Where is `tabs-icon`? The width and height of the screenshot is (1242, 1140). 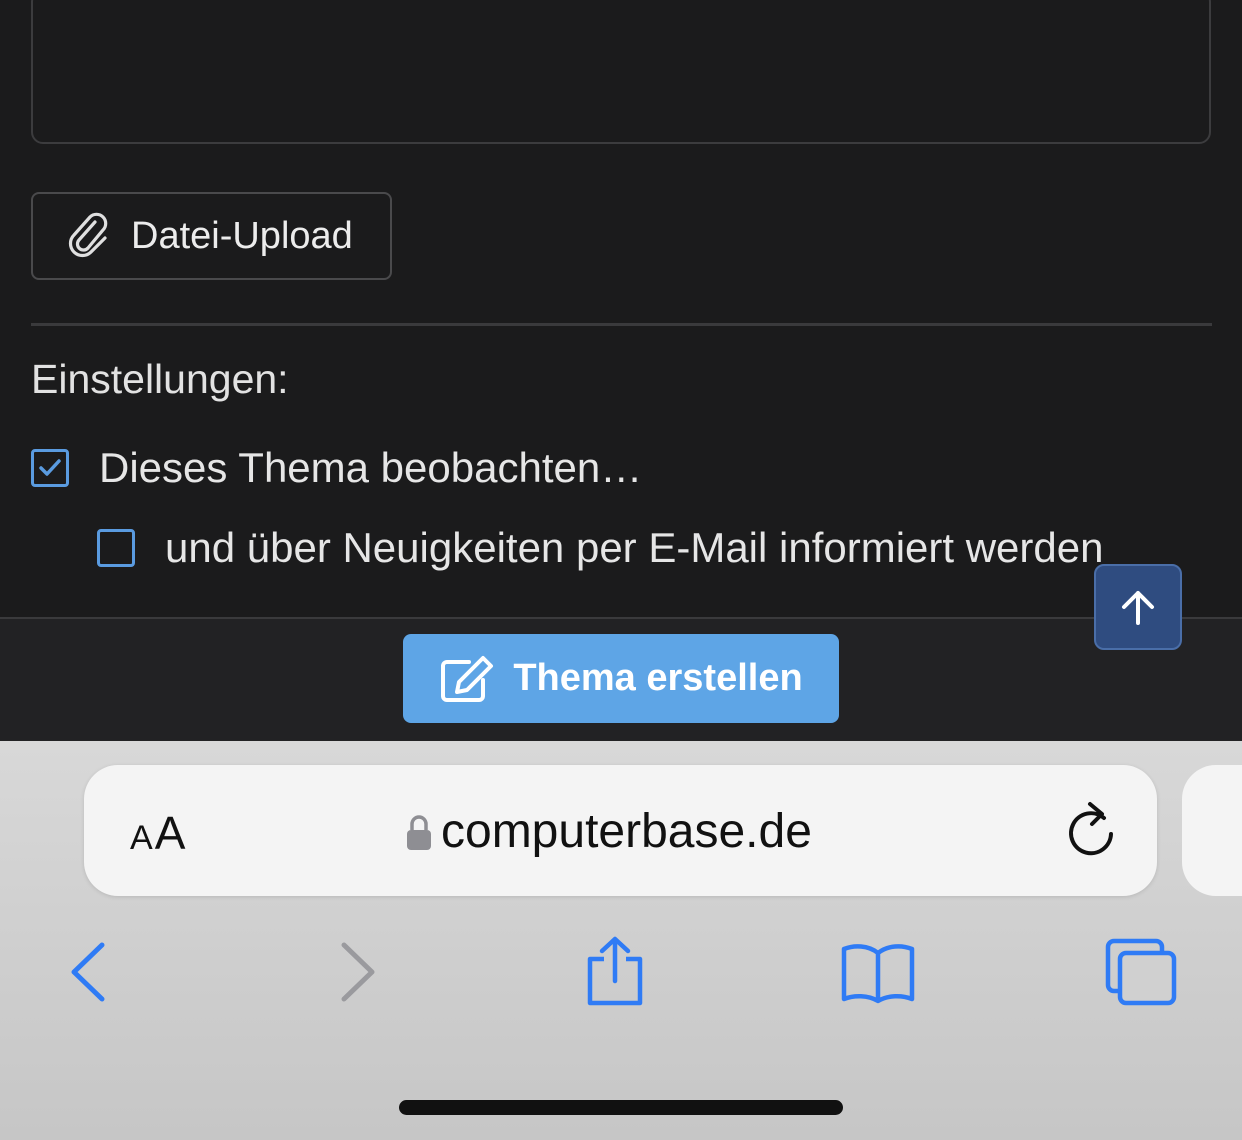
tabs-icon is located at coordinates (1140, 972).